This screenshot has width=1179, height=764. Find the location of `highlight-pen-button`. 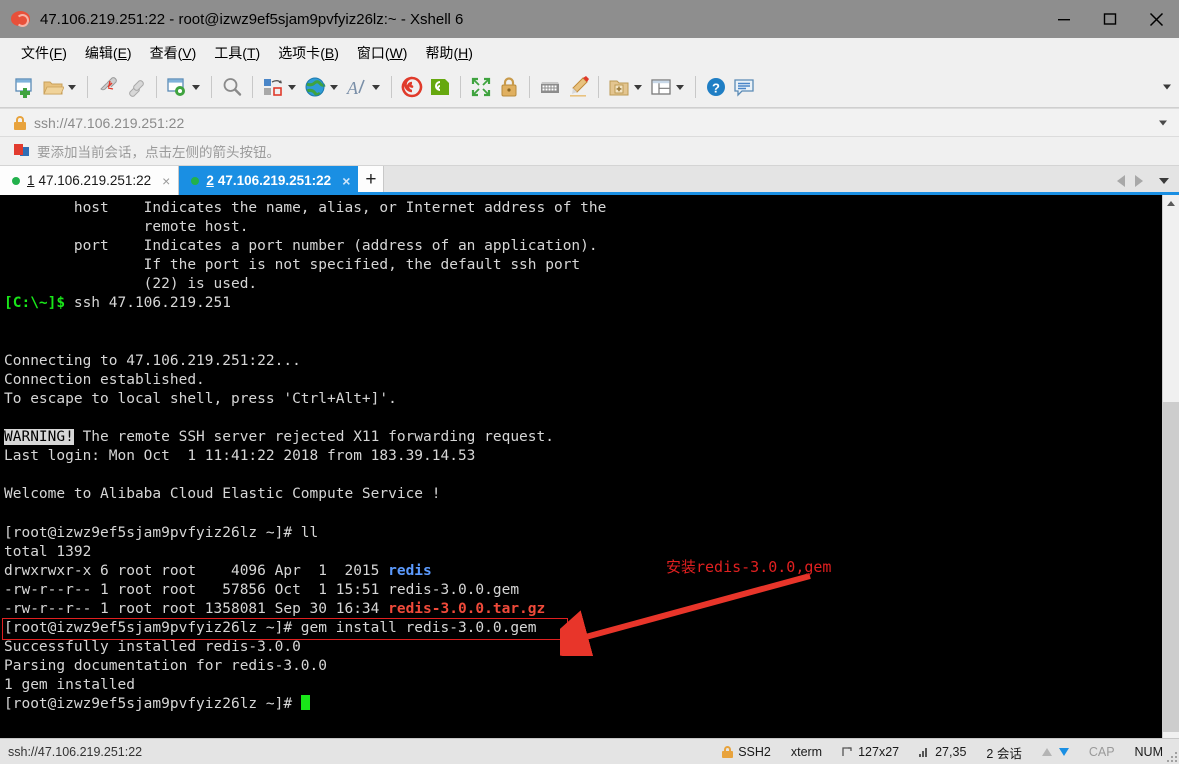

highlight-pen-button is located at coordinates (578, 87).